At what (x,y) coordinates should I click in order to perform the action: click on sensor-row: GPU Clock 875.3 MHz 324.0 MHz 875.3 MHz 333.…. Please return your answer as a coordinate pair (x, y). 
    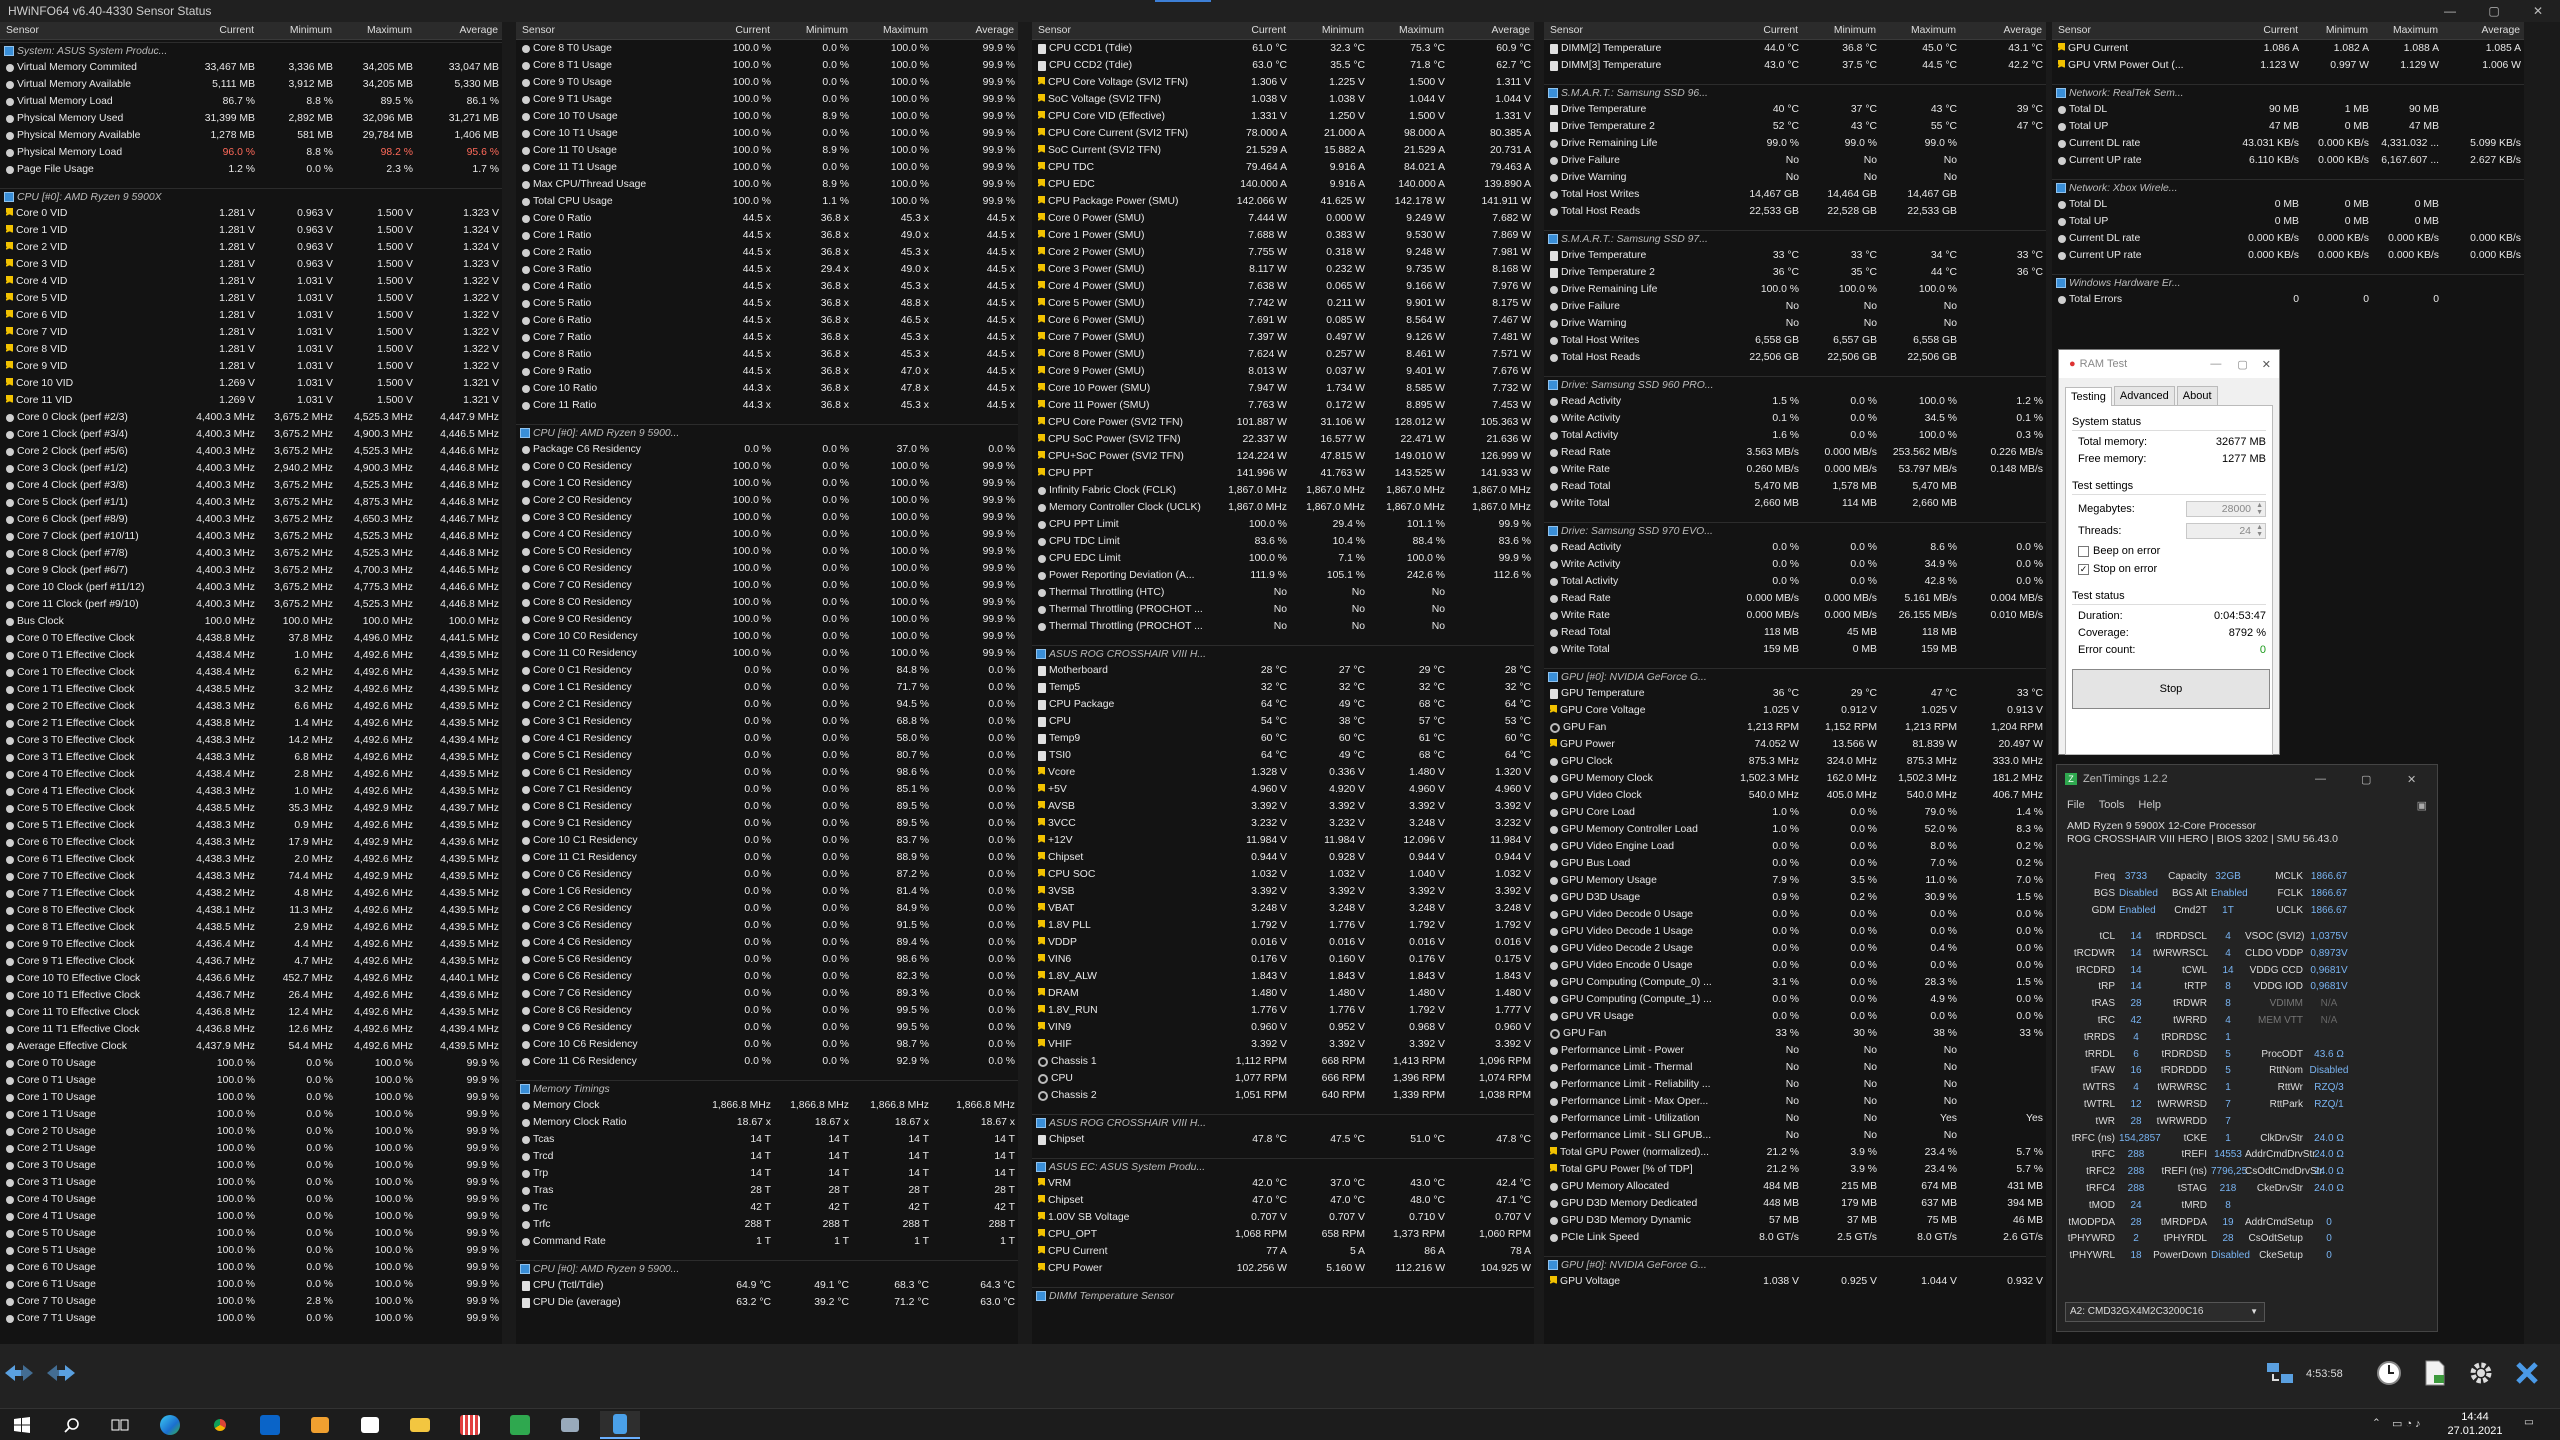
    Looking at the image, I should click on (1795, 761).